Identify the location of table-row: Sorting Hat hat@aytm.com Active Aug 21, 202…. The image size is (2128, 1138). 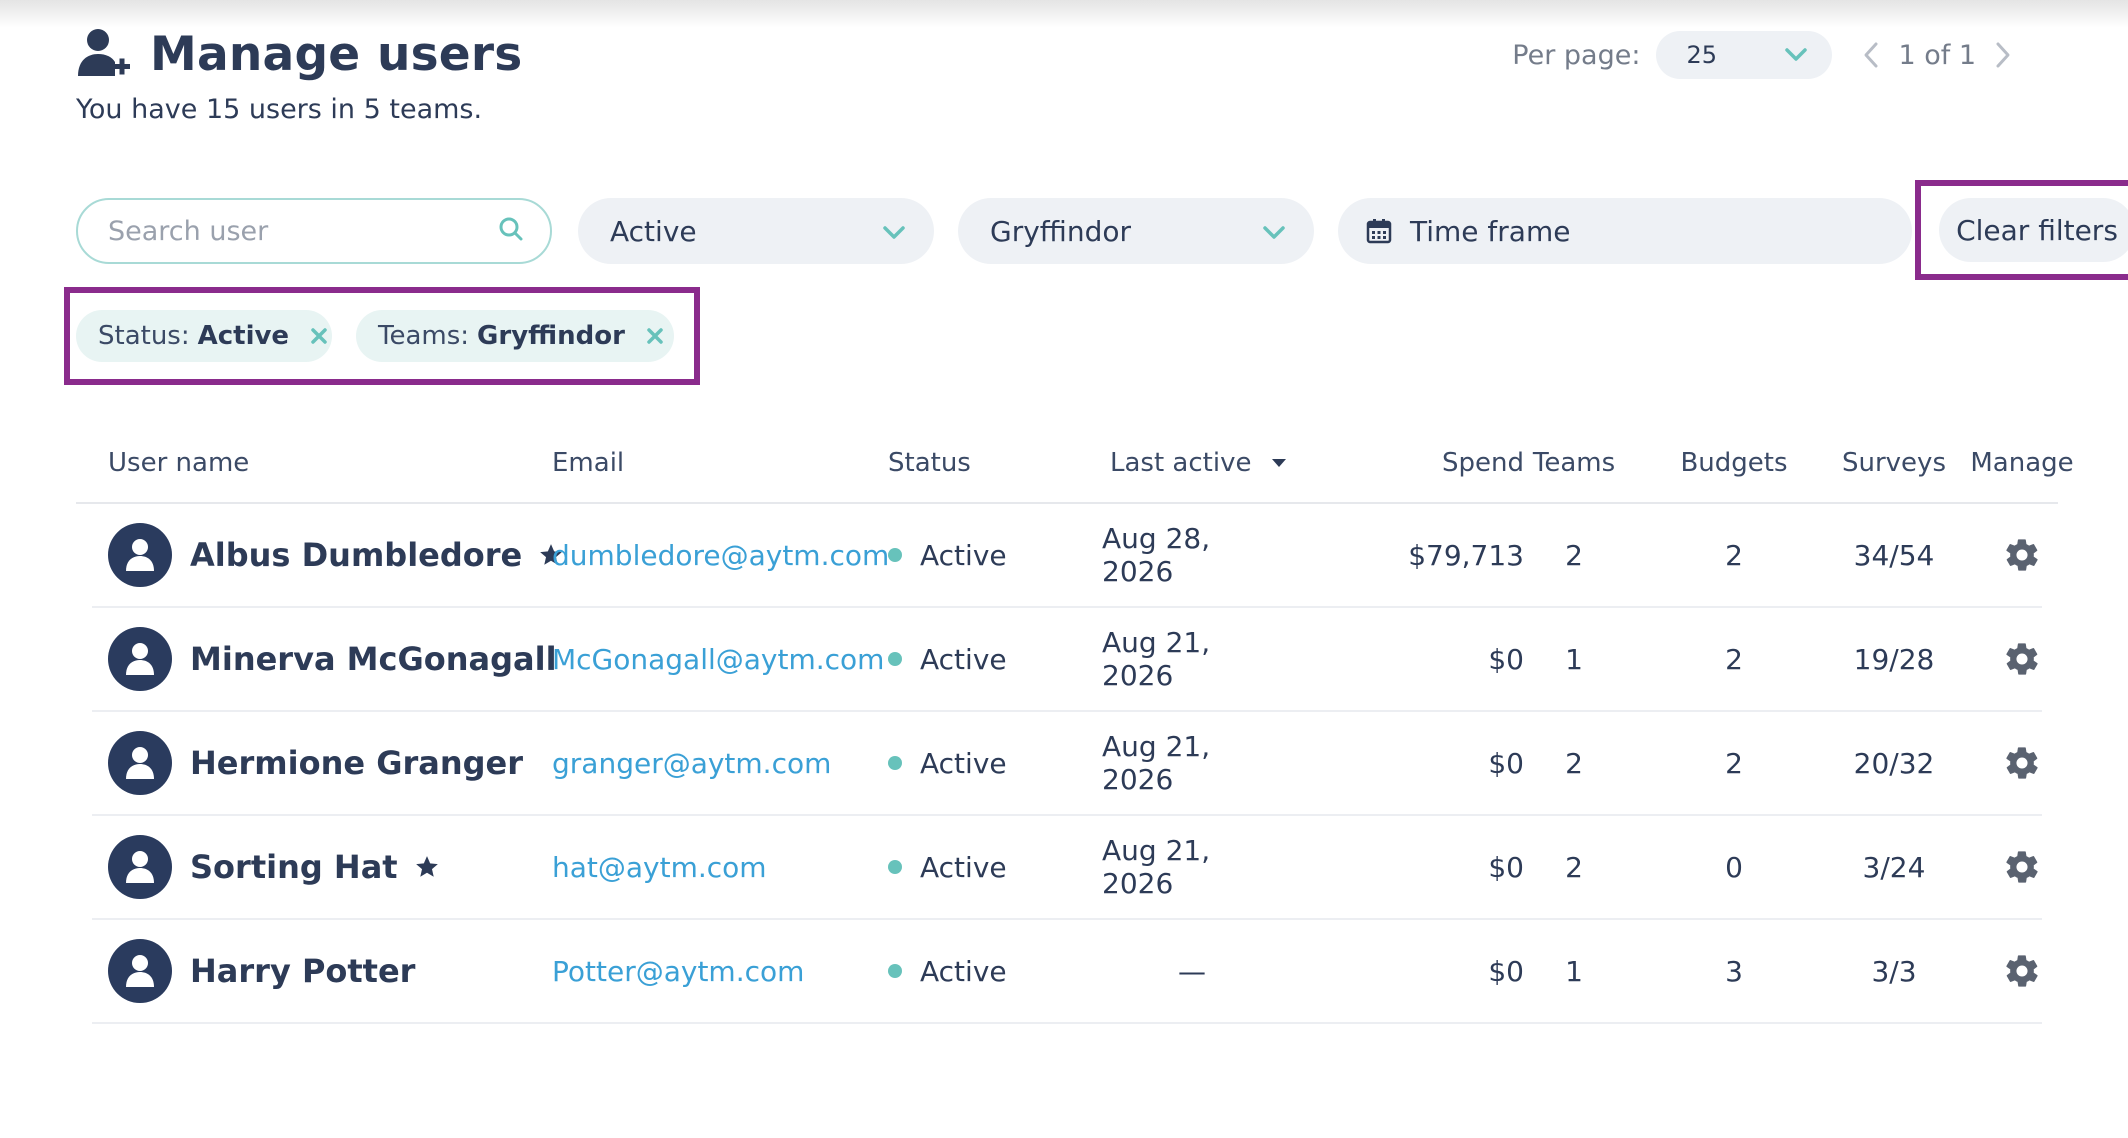
(1067, 868).